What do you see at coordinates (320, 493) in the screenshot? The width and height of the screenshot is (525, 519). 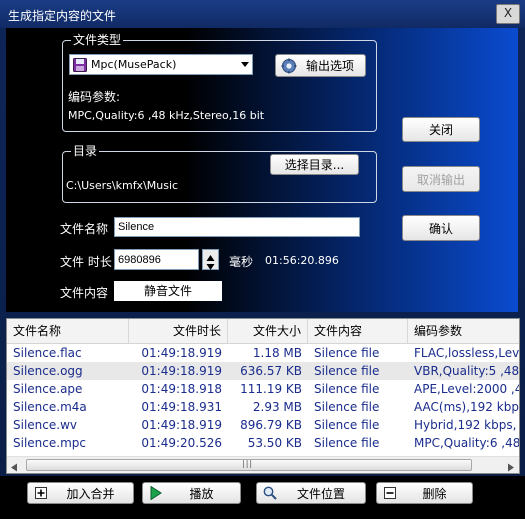 I see `file-location-label: 文件位置` at bounding box center [320, 493].